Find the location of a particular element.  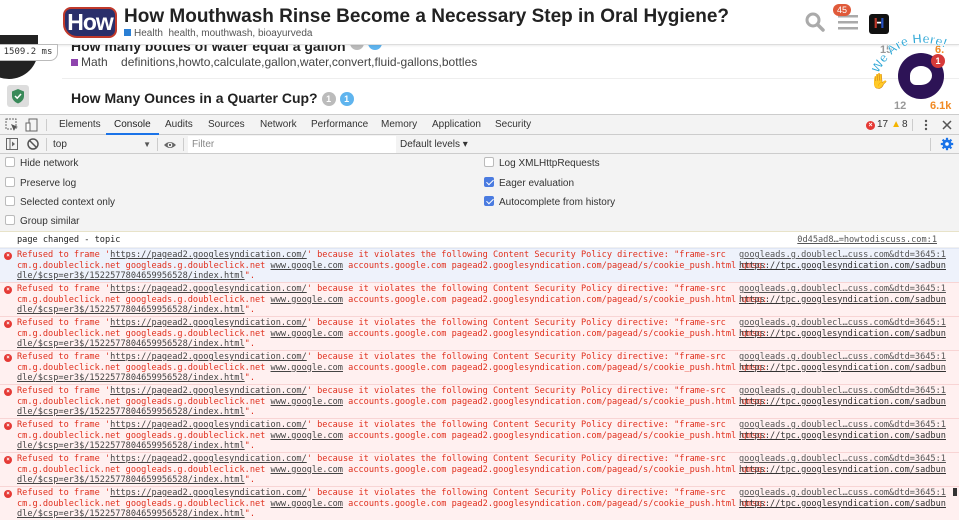

tab-memory: Memory is located at coordinates (399, 125).